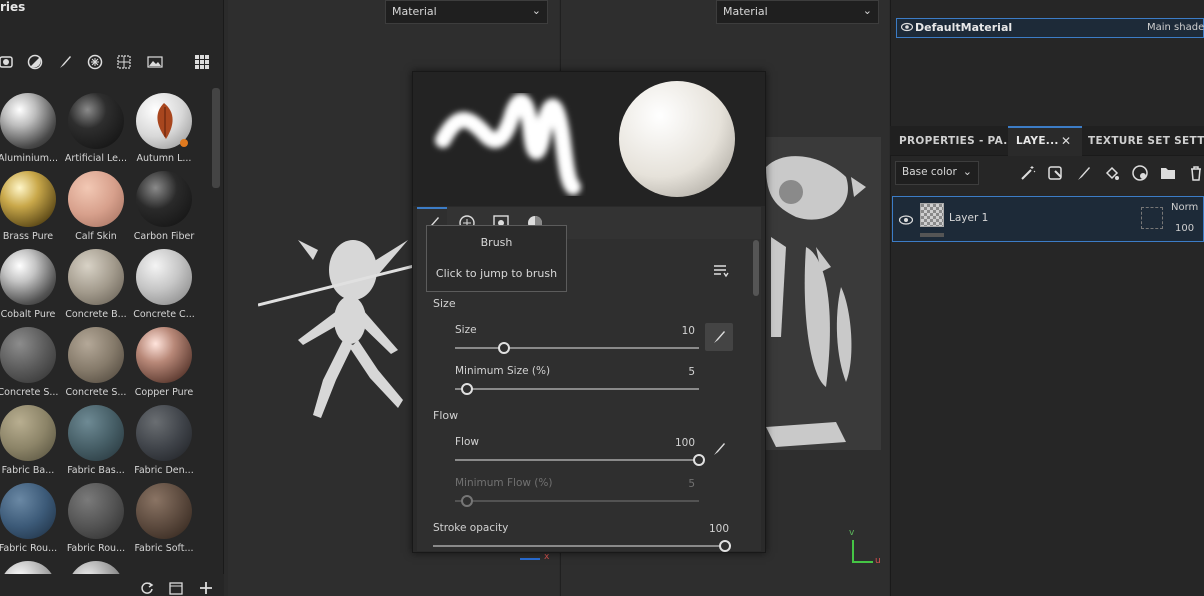  What do you see at coordinates (466, 12) in the screenshot?
I see `viewport-3d-material-select: Material ⌄` at bounding box center [466, 12].